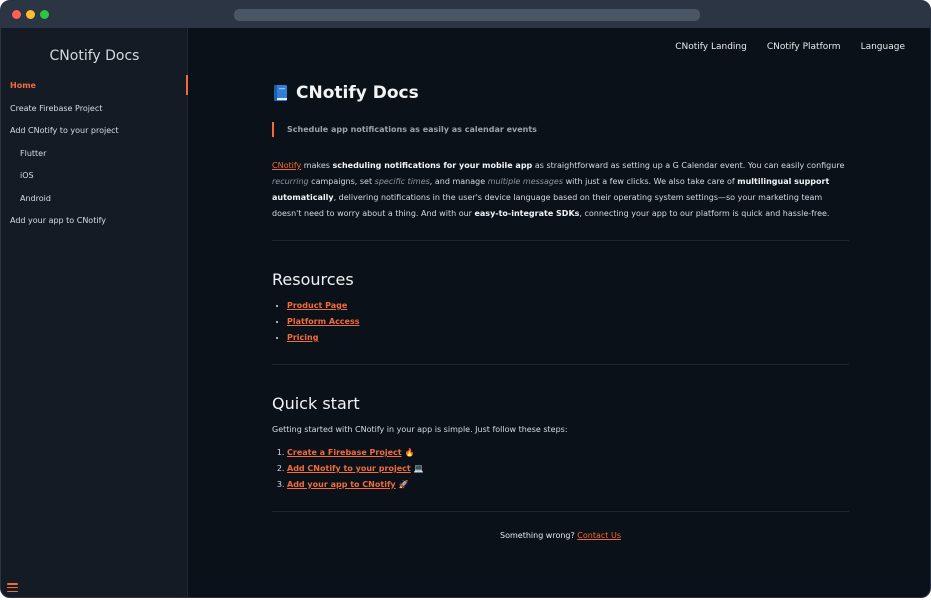  I want to click on step-create-firebase-link: Create a Firebase Project, so click(344, 452).